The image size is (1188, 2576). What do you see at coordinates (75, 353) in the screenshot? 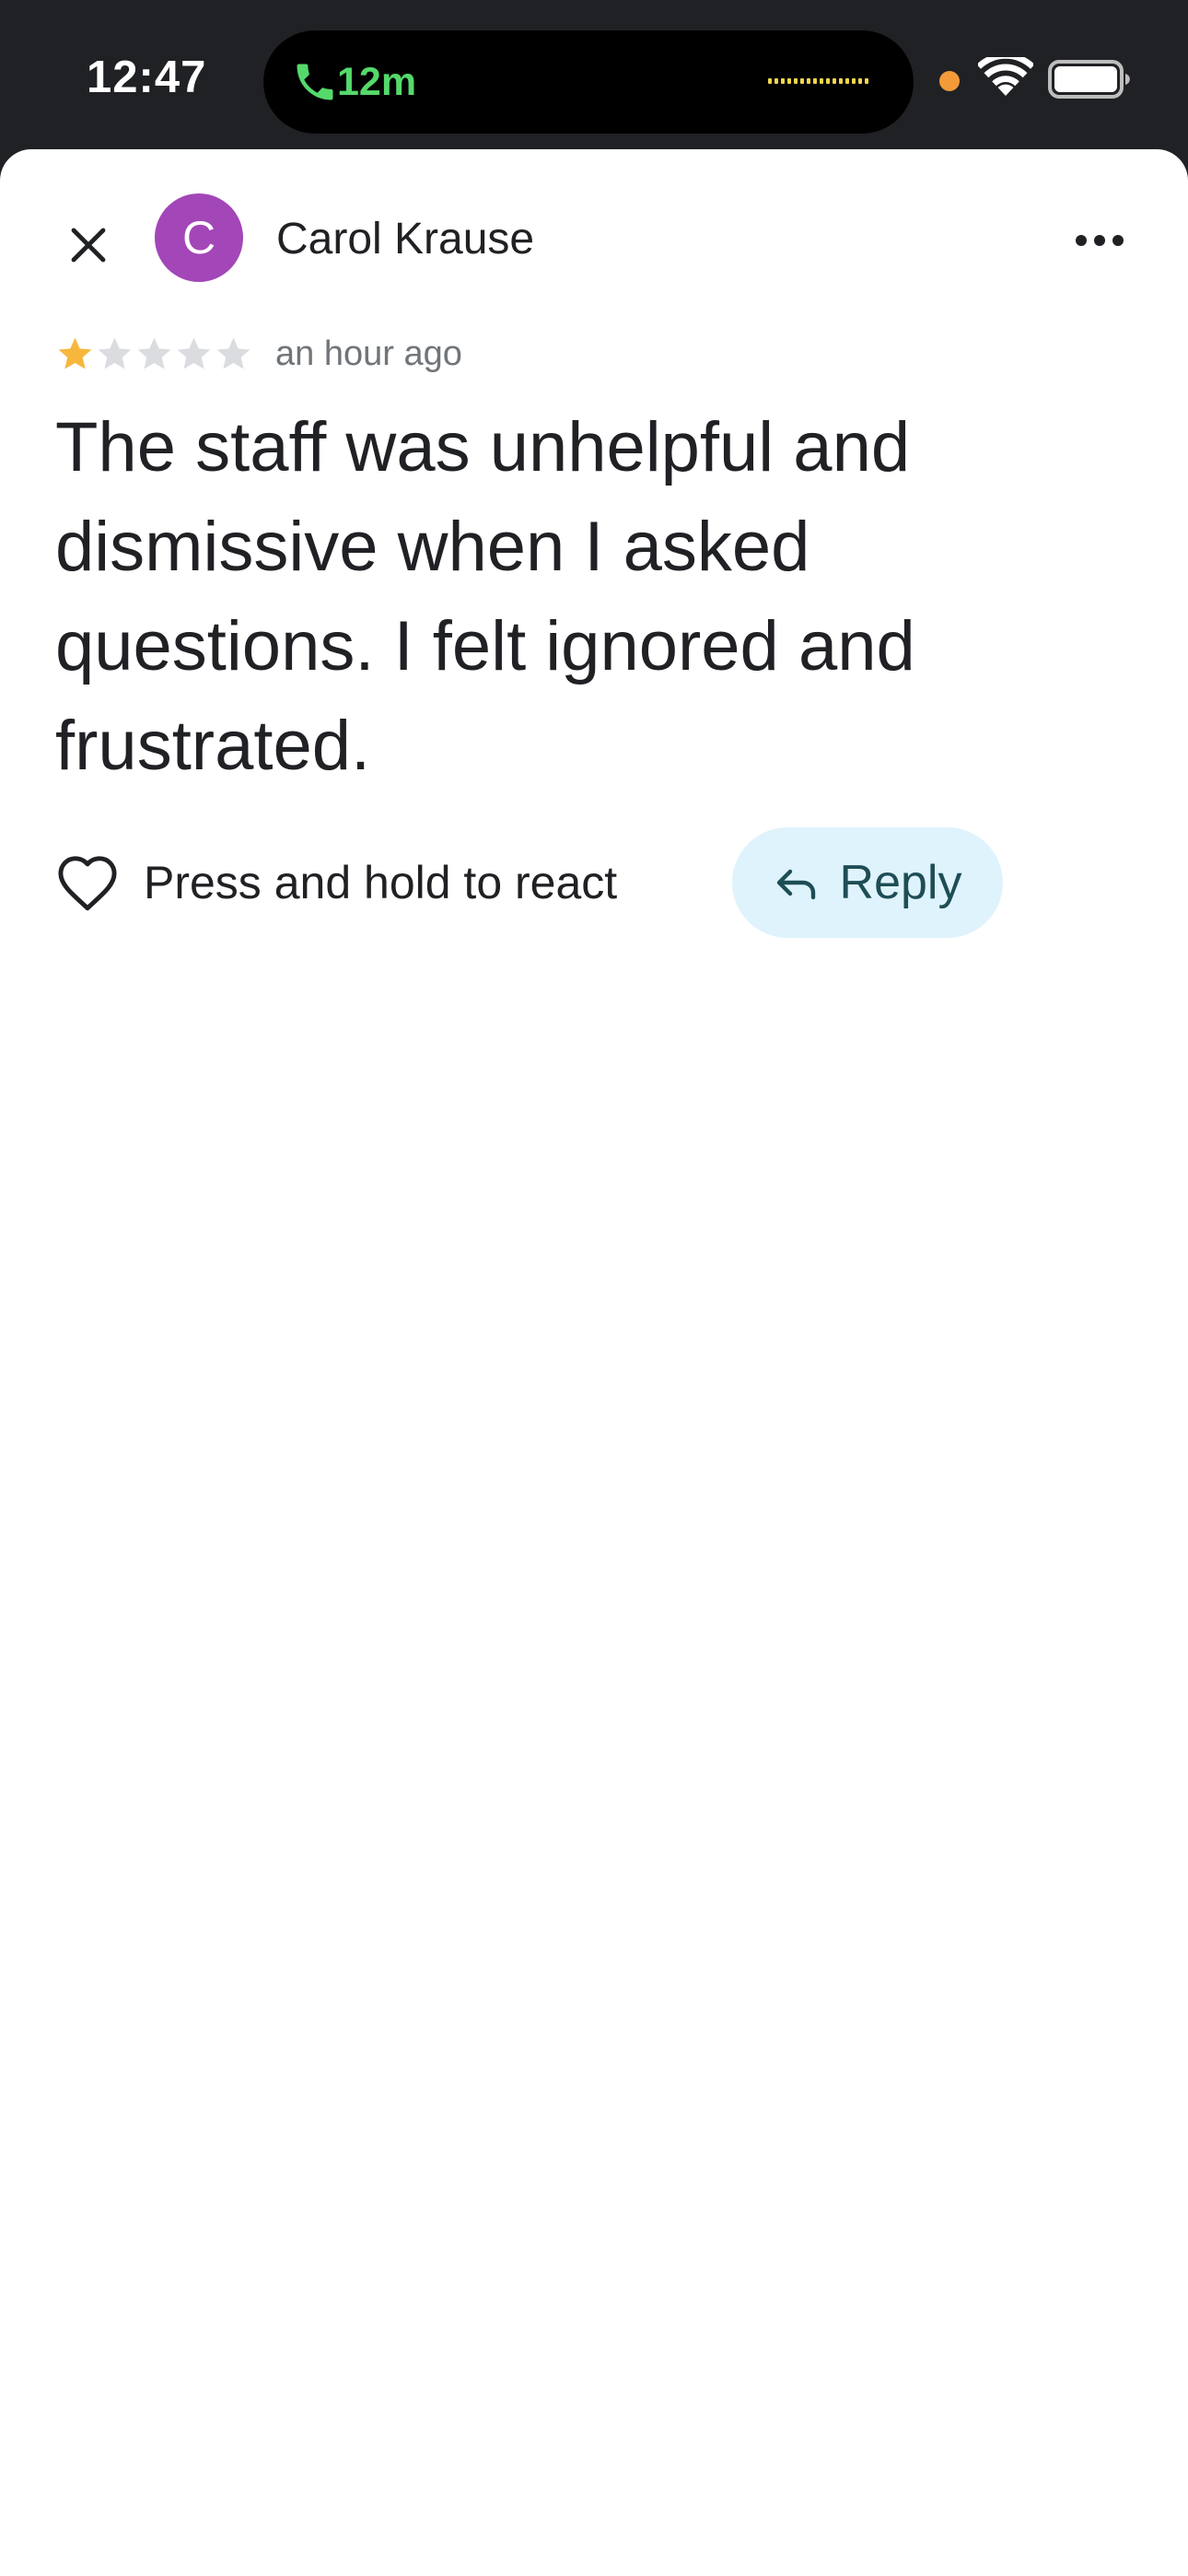
I see `star-filled-icon` at bounding box center [75, 353].